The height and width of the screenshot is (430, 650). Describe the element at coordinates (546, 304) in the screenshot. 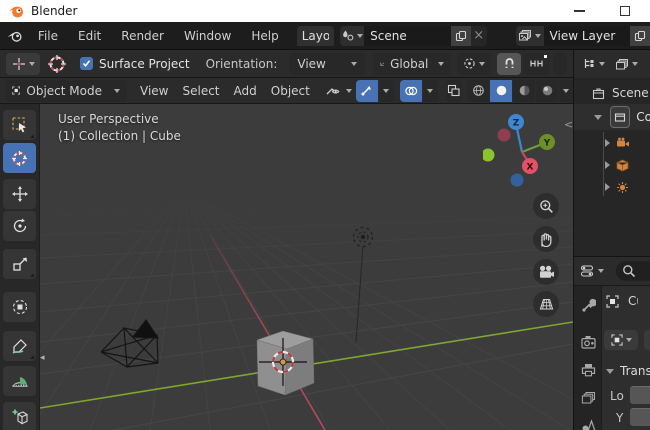

I see `perspective-toggle-button` at that location.